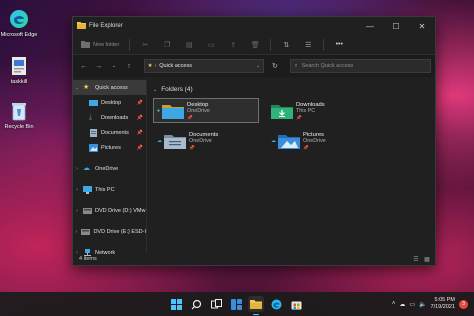 The height and width of the screenshot is (316, 474). What do you see at coordinates (128, 66) in the screenshot?
I see `up-arrow-icon: ↑` at bounding box center [128, 66].